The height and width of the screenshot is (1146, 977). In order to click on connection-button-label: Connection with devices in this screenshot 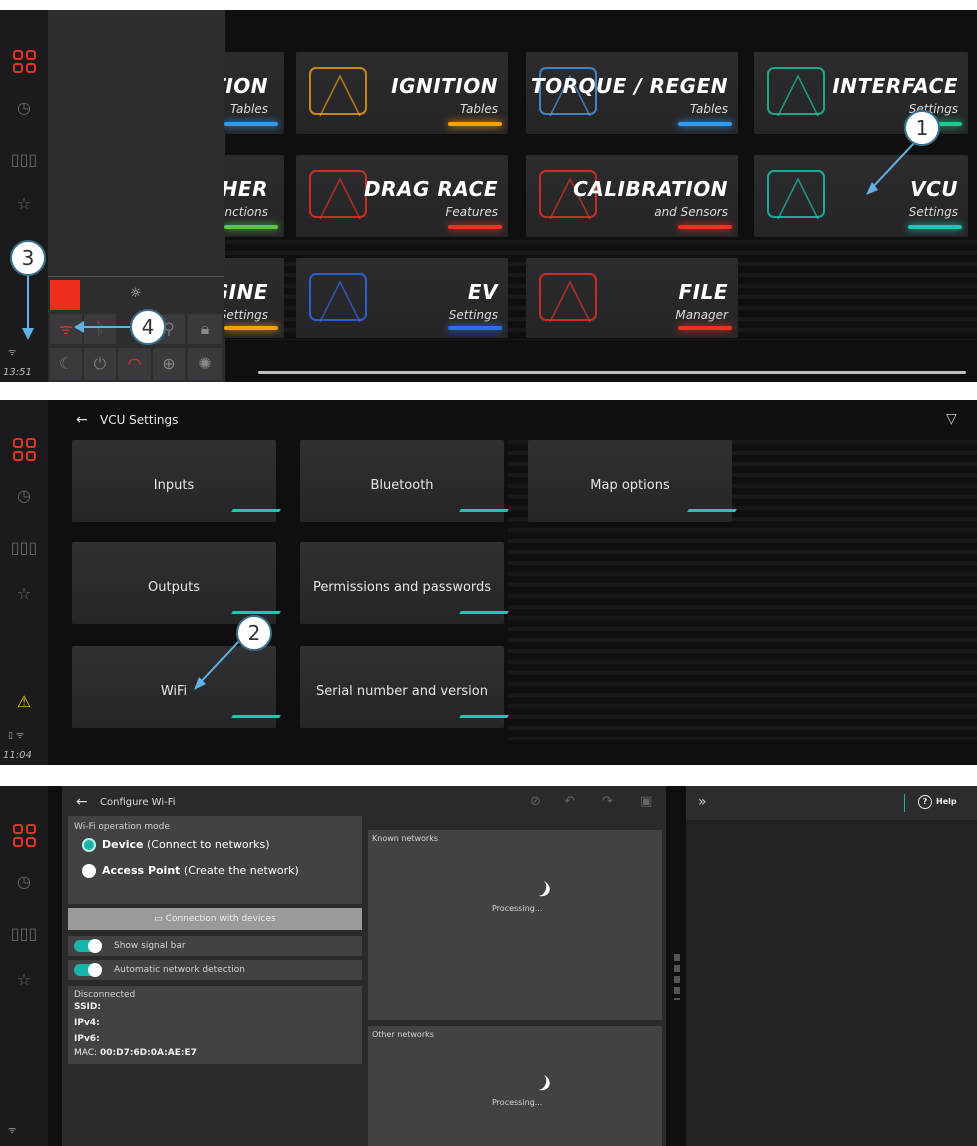, I will do `click(220, 919)`.